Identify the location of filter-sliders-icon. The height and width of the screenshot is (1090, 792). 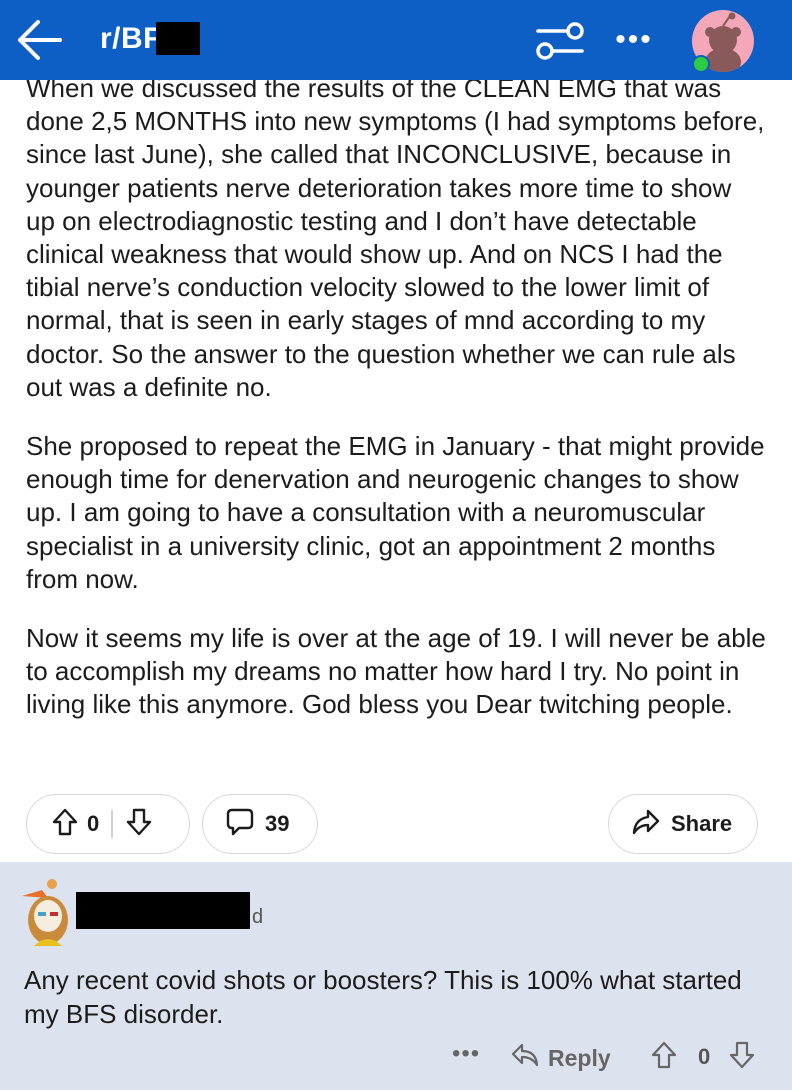
(560, 41).